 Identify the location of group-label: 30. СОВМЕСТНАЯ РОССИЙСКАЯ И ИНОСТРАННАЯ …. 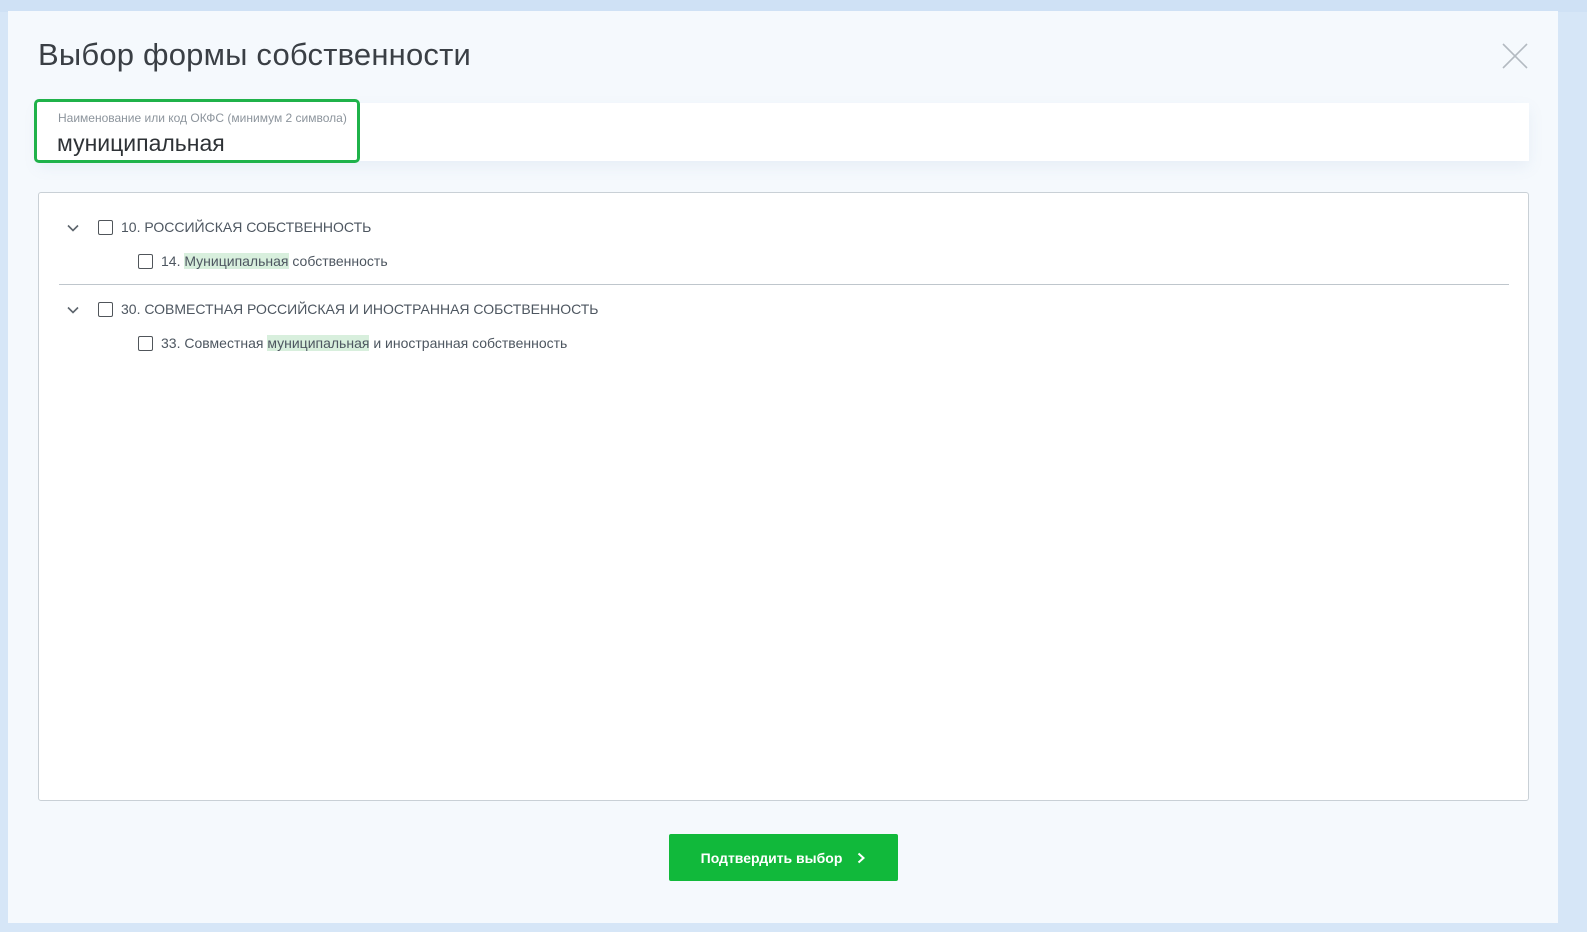
(360, 309).